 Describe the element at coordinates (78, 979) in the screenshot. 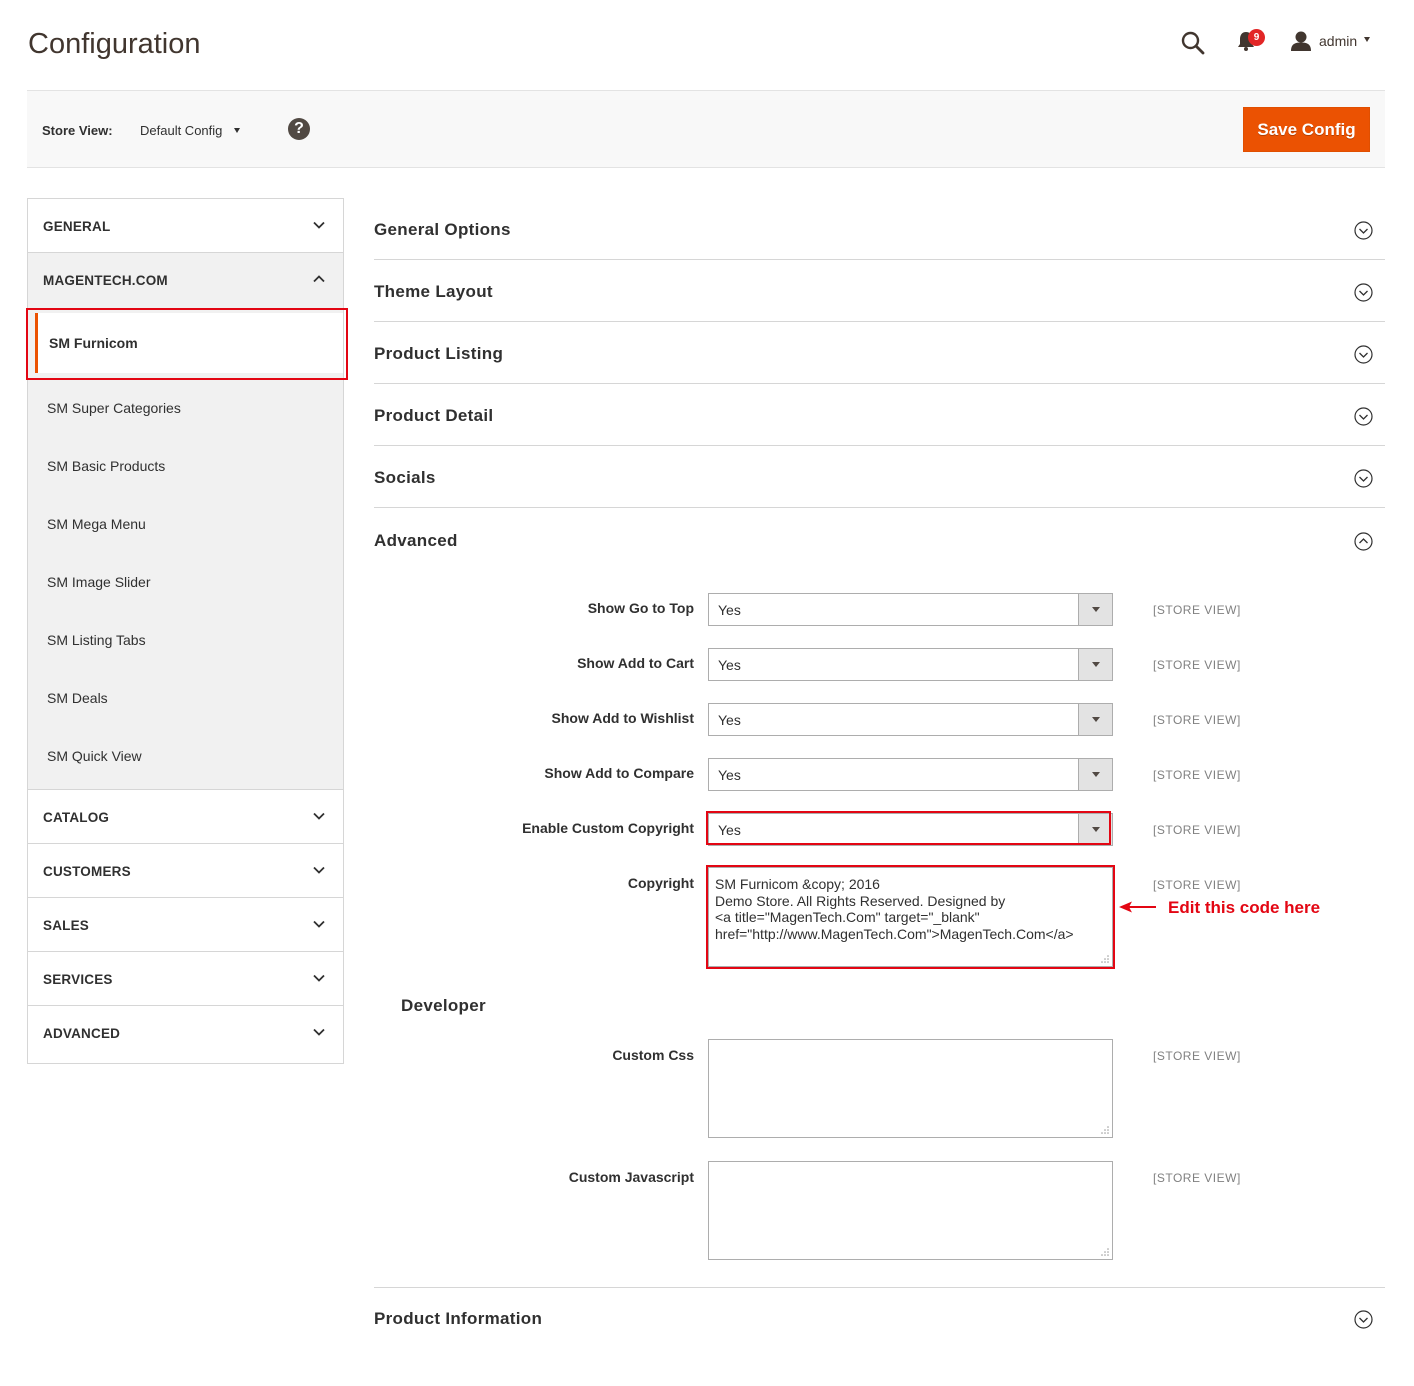

I see `sidebar-section-label: SERVICES` at that location.